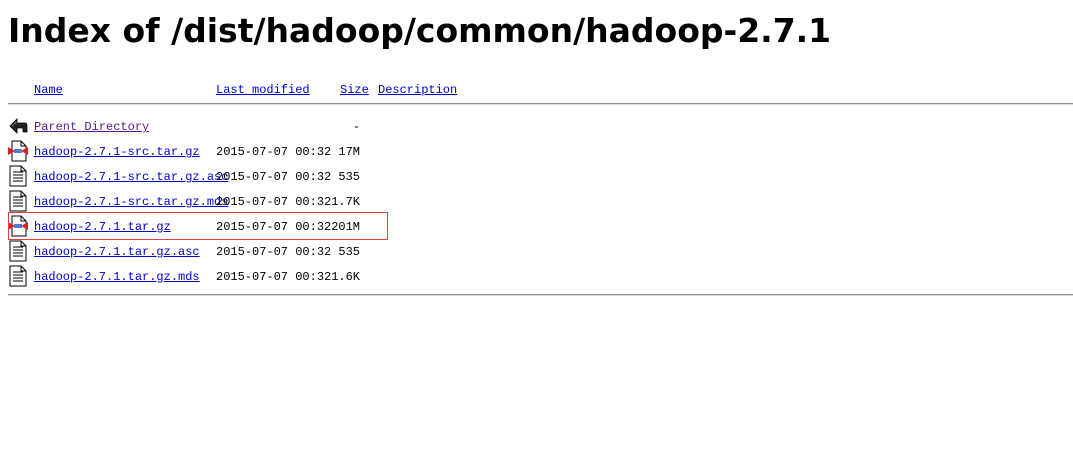 Image resolution: width=1073 pixels, height=457 pixels. Describe the element at coordinates (198, 226) in the screenshot. I see `highlight-box` at that location.